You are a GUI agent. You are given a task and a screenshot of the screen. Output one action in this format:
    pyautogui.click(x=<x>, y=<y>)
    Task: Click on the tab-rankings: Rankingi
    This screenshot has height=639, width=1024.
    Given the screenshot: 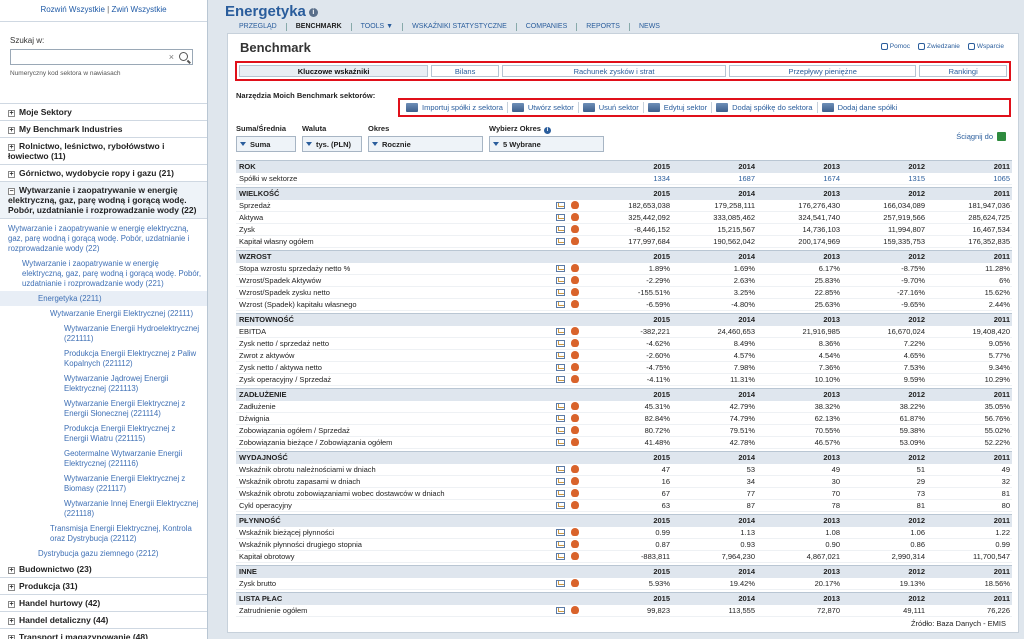 What is the action you would take?
    pyautogui.click(x=963, y=71)
    